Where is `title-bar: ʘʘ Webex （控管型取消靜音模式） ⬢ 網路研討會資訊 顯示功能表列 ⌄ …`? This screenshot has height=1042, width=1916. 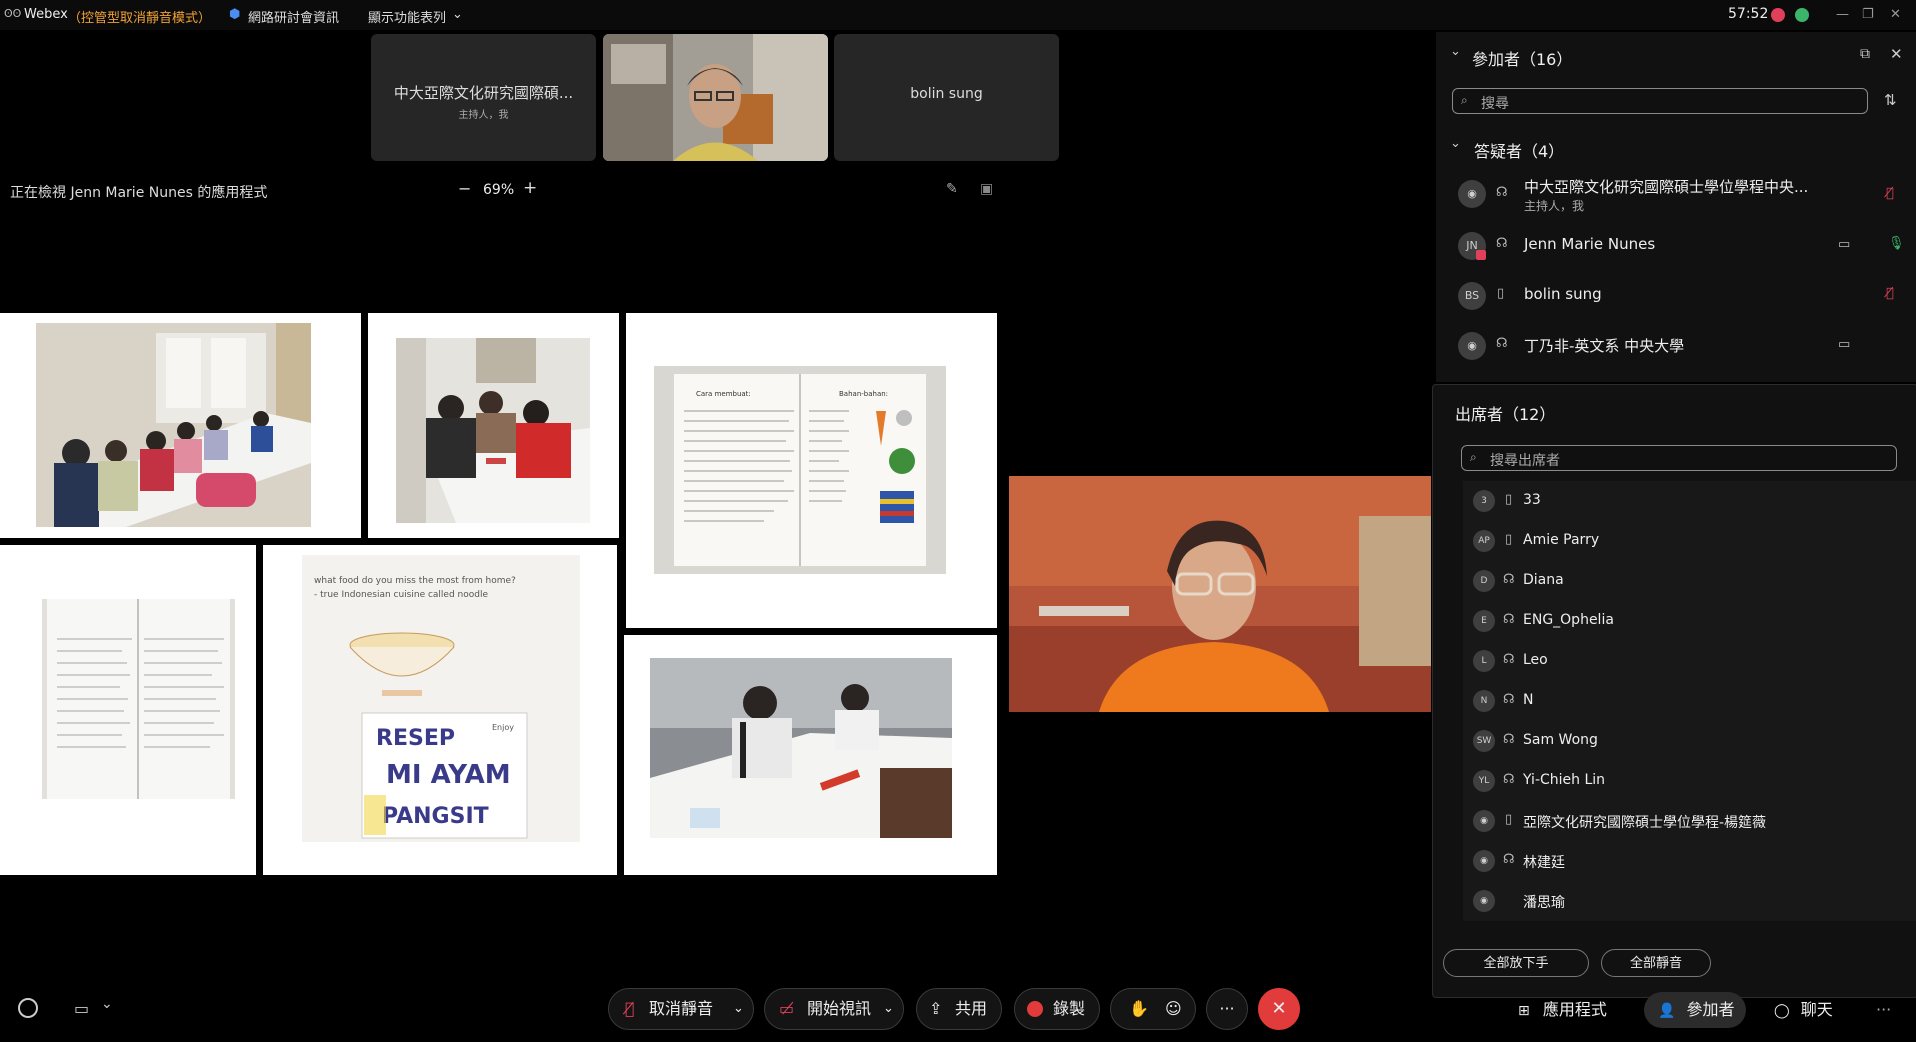 title-bar: ʘʘ Webex （控管型取消靜音模式） ⬢ 網路研討會資訊 顯示功能表列 ⌄ … is located at coordinates (958, 15).